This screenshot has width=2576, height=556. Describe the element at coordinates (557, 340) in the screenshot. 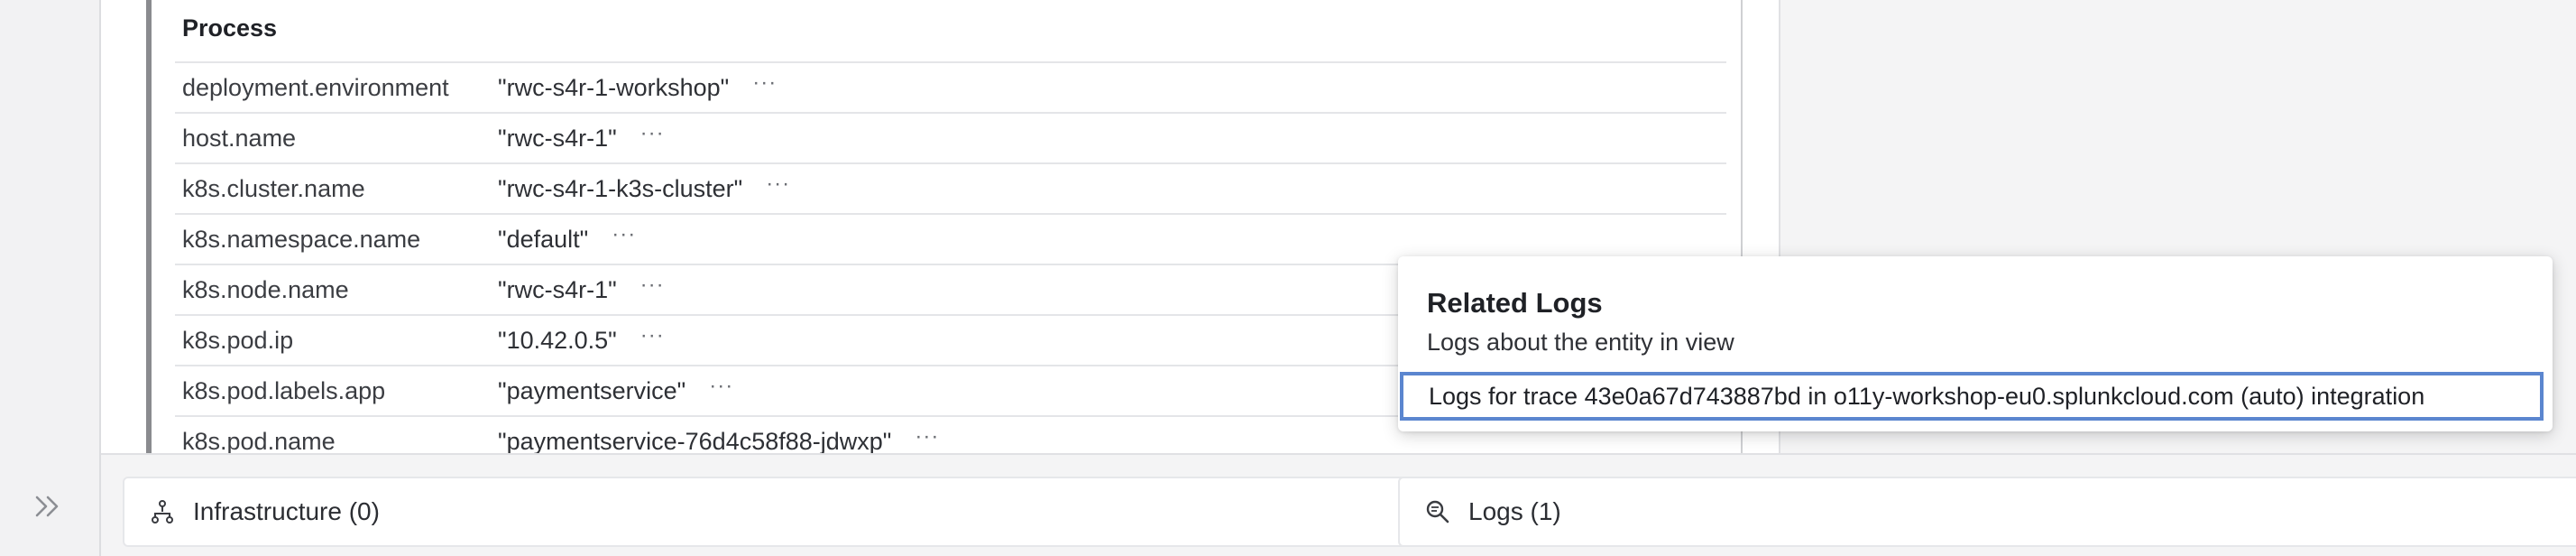

I see `attribute-value: "10.42.0.5"` at that location.